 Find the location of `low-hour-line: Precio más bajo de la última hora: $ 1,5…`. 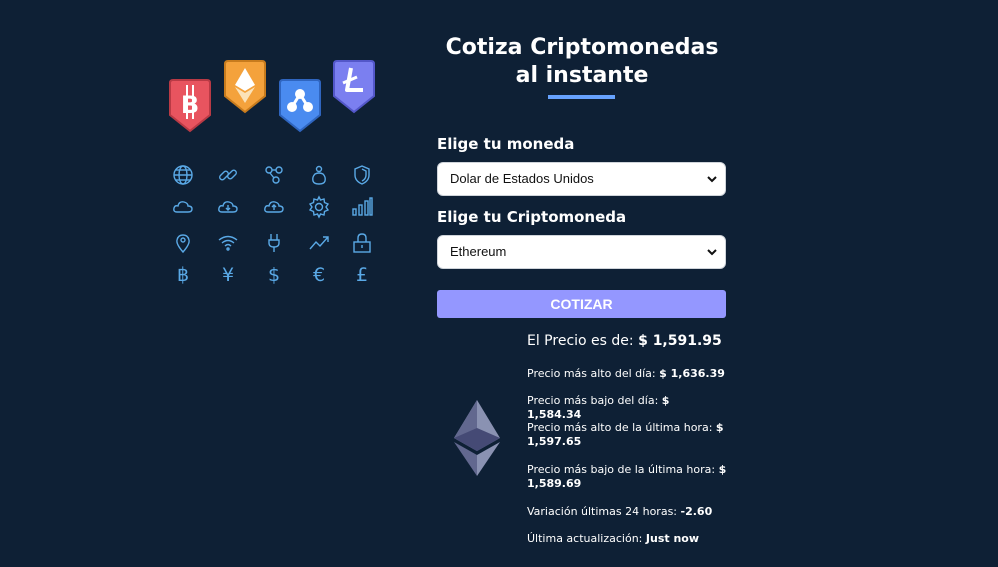

low-hour-line: Precio más bajo de la última hora: $ 1,5… is located at coordinates (627, 477).